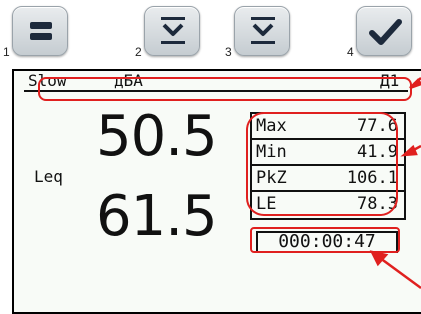  I want to click on arrow-timer-icon, so click(400, 273).